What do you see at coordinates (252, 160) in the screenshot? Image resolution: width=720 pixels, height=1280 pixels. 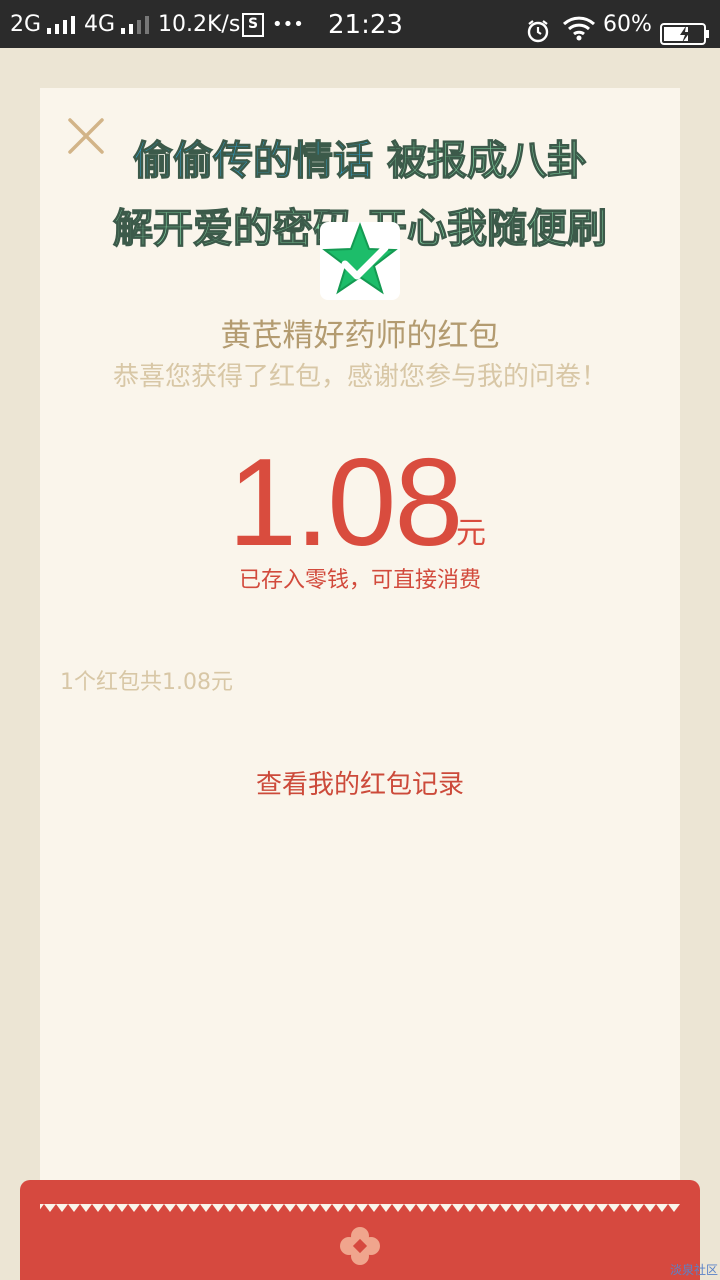 I see `lyric-part-1: 偷偷传的情话` at bounding box center [252, 160].